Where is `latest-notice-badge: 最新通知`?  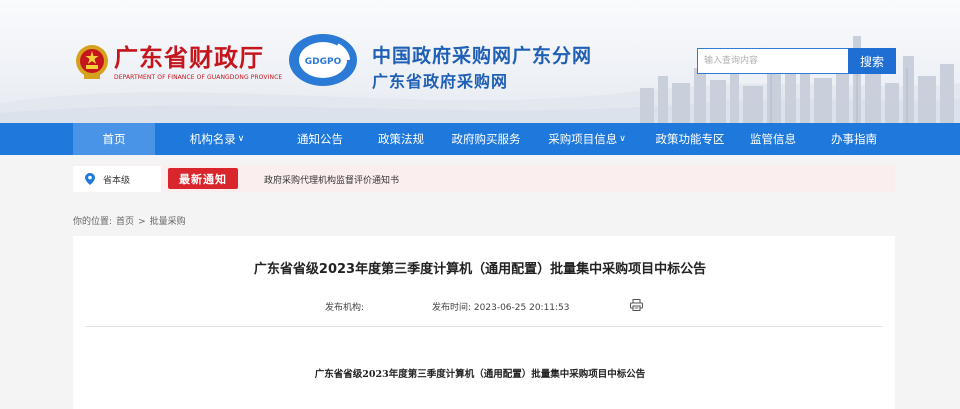 latest-notice-badge: 最新通知 is located at coordinates (203, 178).